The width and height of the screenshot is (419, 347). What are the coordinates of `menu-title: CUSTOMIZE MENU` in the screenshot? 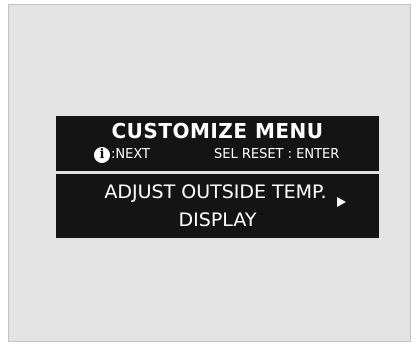 It's located at (217, 131).